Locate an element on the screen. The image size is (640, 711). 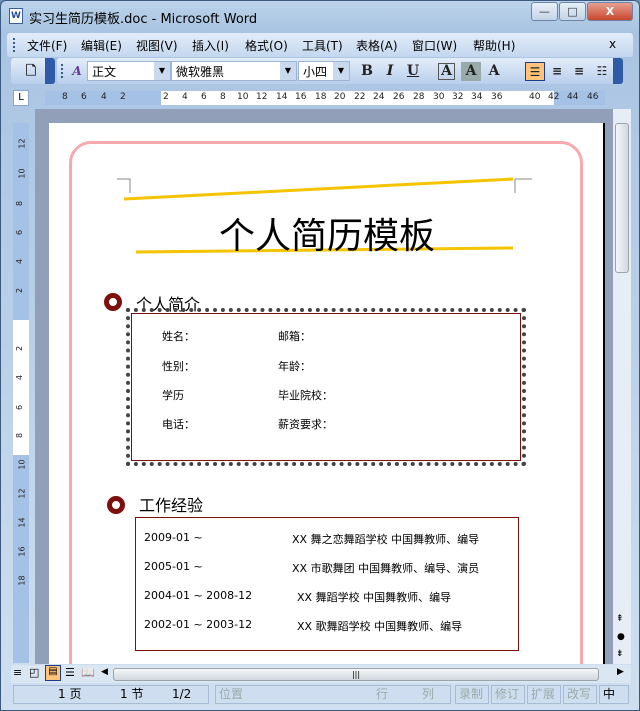
prev-page-icon: ⇞ is located at coordinates (620, 619).